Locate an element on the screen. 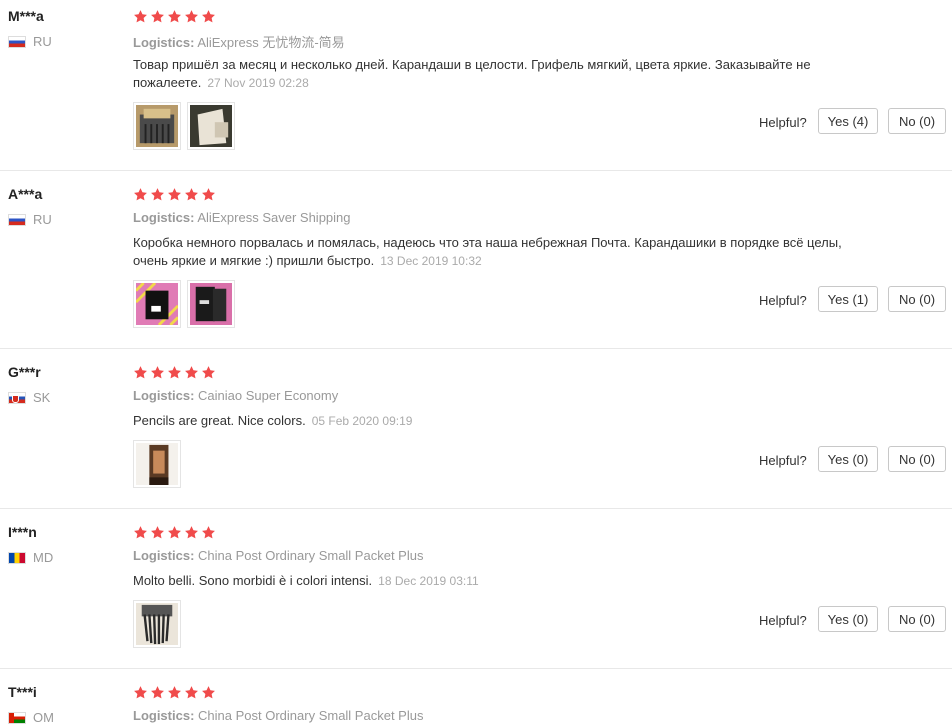 The height and width of the screenshot is (725, 952). logistics-info: Logistics: AliExpress Saver Shipping is located at coordinates (242, 217).